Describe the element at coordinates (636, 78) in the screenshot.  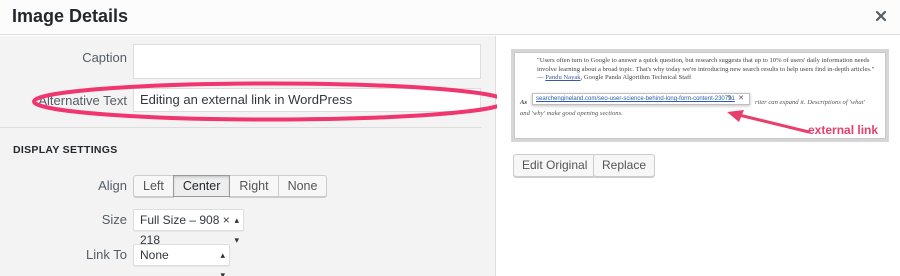
I see `quote-author-suffix: , Google Panda Algorithm Technical Staff` at that location.